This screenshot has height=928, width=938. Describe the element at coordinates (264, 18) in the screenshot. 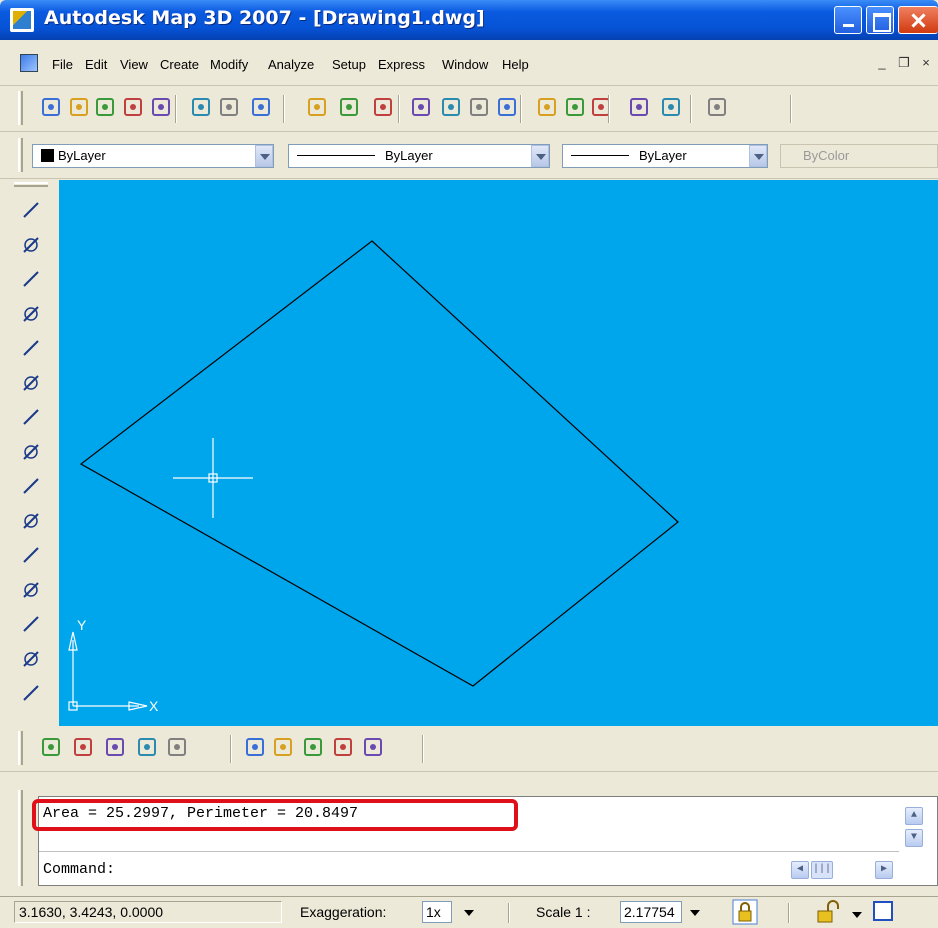

I see `window-title: Autodesk Map 3D 2007 - [Drawing1.dwg]` at that location.